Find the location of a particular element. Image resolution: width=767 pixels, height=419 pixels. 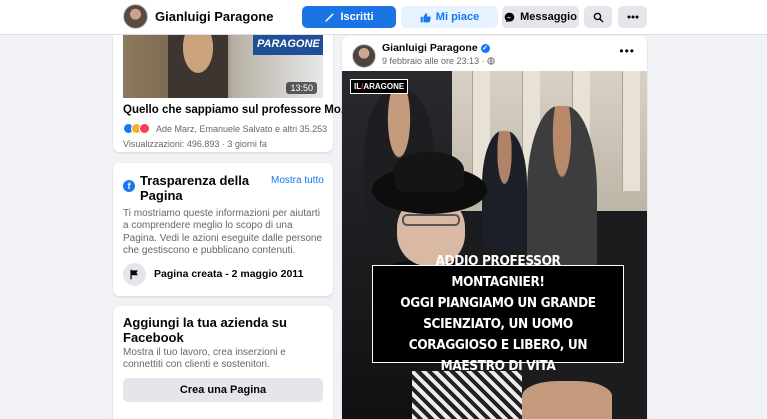

post-author: Gianluigi Paragone ✓ is located at coordinates (436, 48).